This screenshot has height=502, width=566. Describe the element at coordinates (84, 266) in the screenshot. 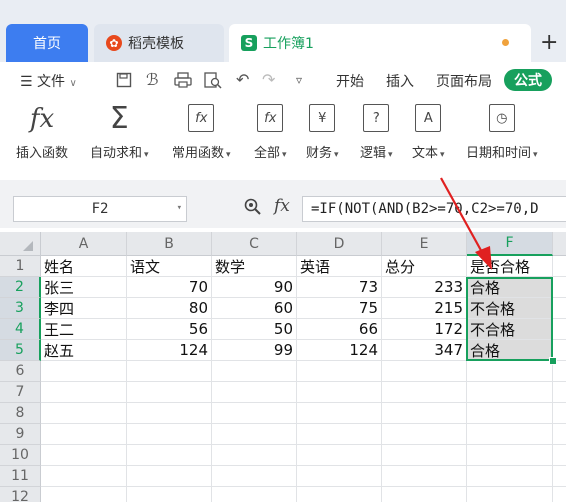

I see `cell-a1: 姓名` at that location.